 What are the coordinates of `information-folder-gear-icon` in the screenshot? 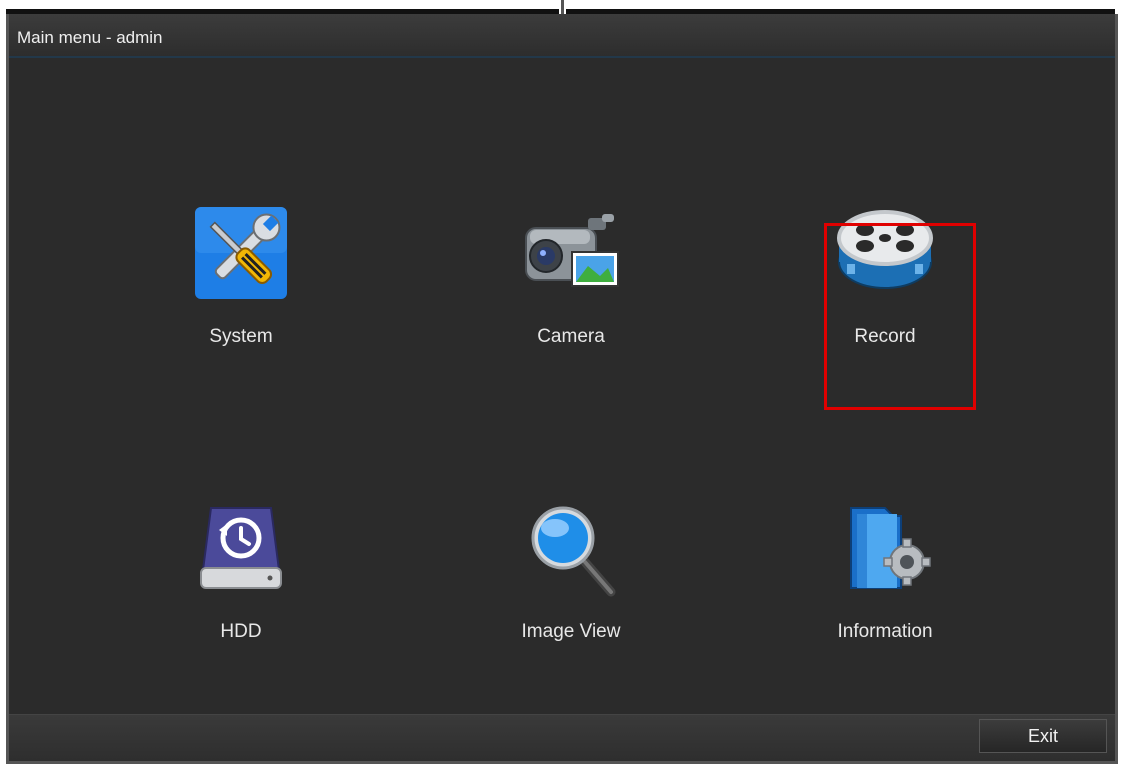 It's located at (885, 548).